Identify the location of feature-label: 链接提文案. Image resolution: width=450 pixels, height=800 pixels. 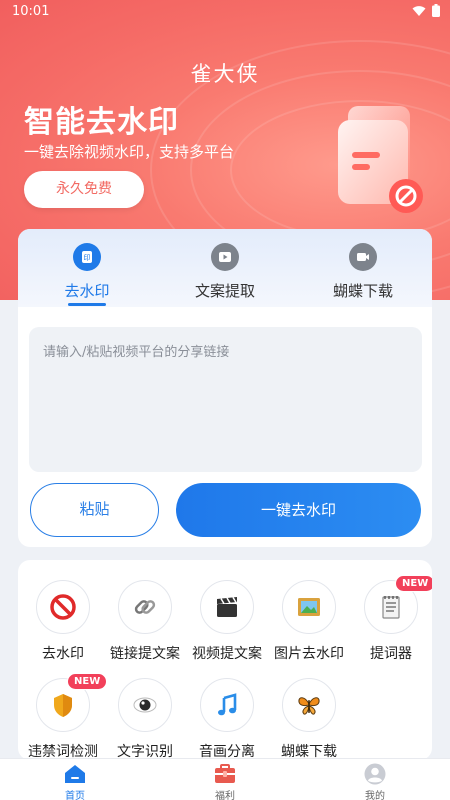
(145, 654).